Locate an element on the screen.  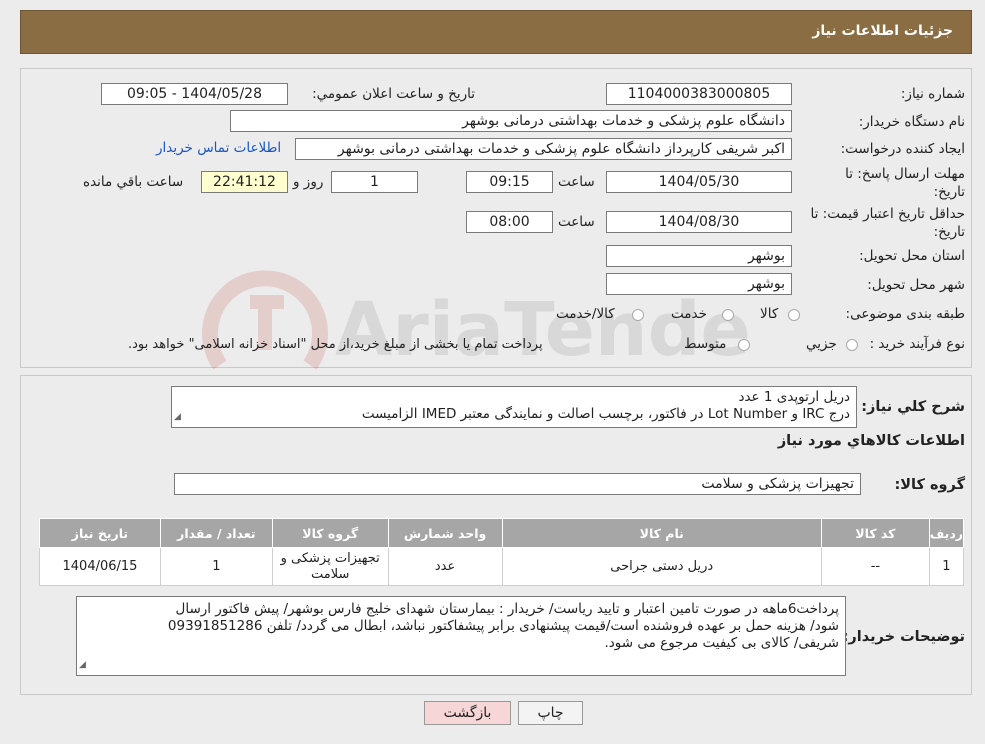
days-field: 1 is located at coordinates (374, 182).